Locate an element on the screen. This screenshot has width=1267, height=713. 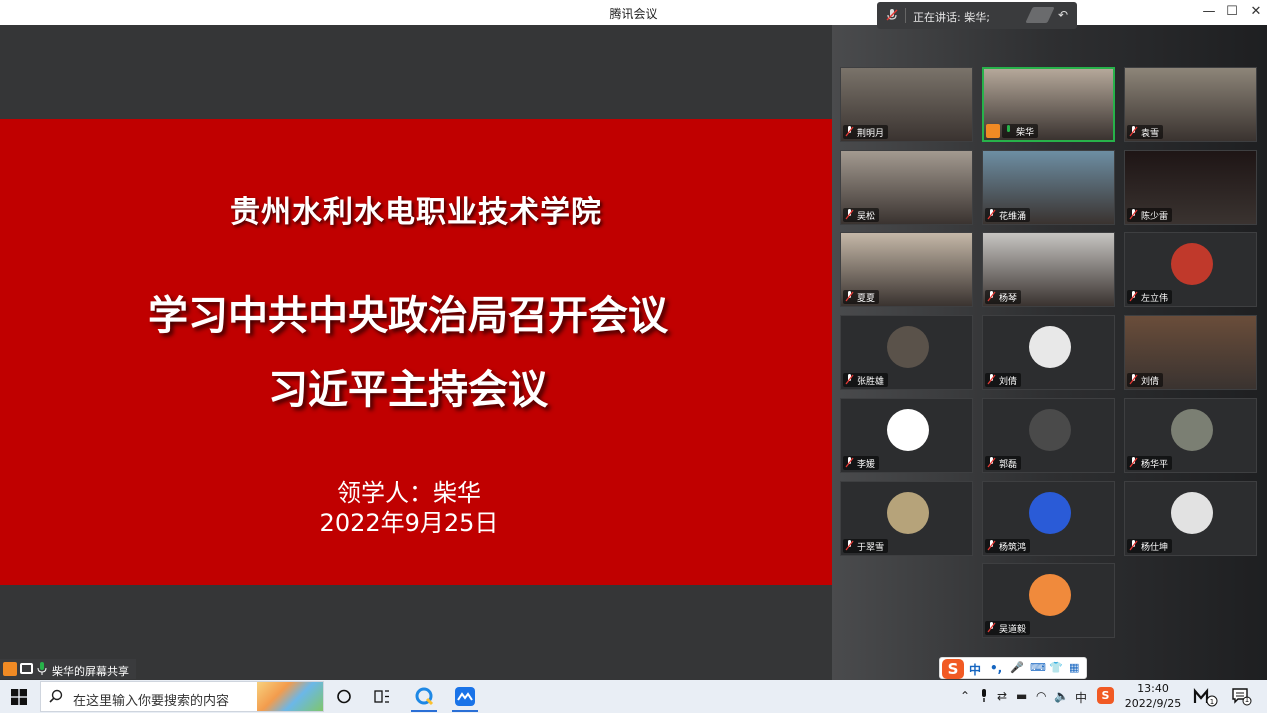
network-sync-icon: ⇄ is located at coordinates (1002, 696).